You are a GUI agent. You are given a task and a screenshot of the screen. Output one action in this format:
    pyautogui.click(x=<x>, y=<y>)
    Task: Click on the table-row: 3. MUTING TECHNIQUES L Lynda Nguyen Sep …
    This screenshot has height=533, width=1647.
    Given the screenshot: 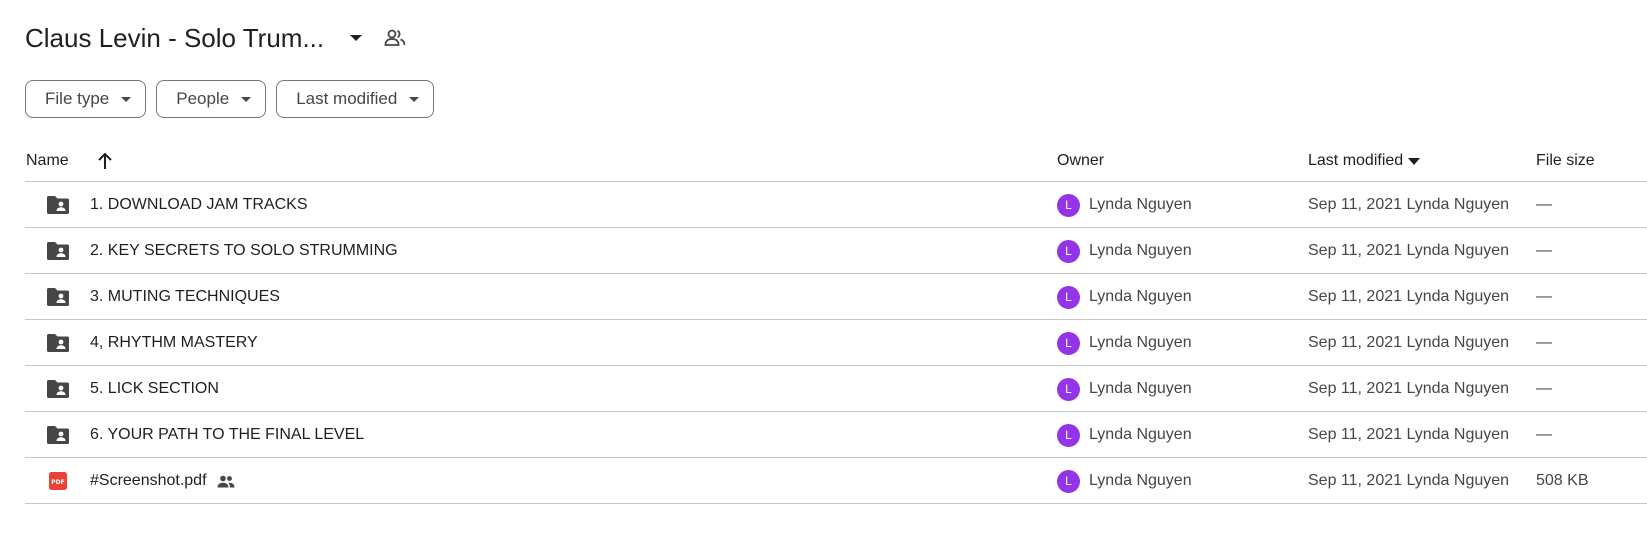 What is the action you would take?
    pyautogui.click(x=836, y=297)
    